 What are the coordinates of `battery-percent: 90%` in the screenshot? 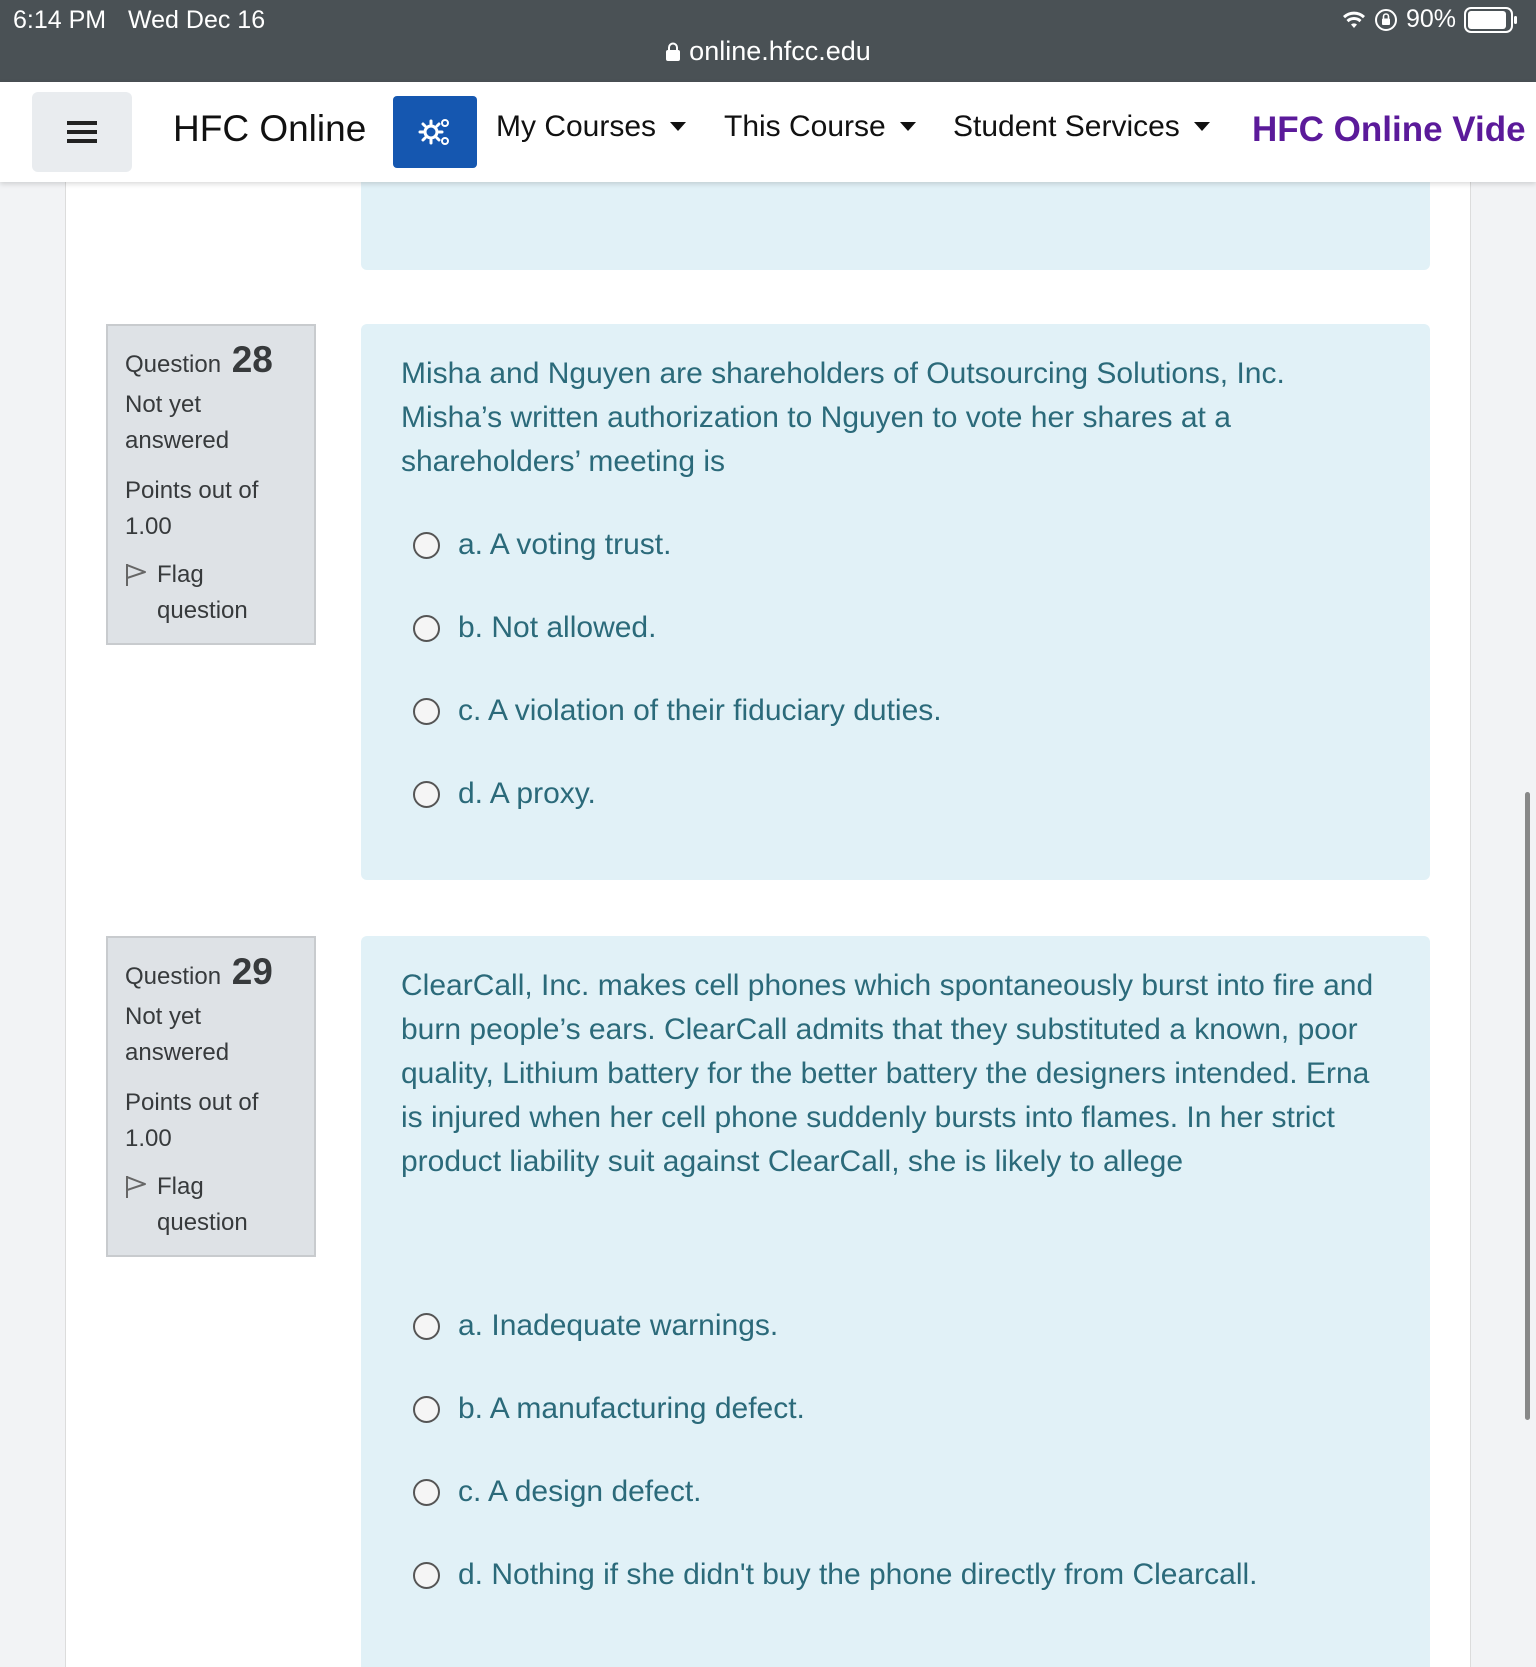 It's located at (1430, 19).